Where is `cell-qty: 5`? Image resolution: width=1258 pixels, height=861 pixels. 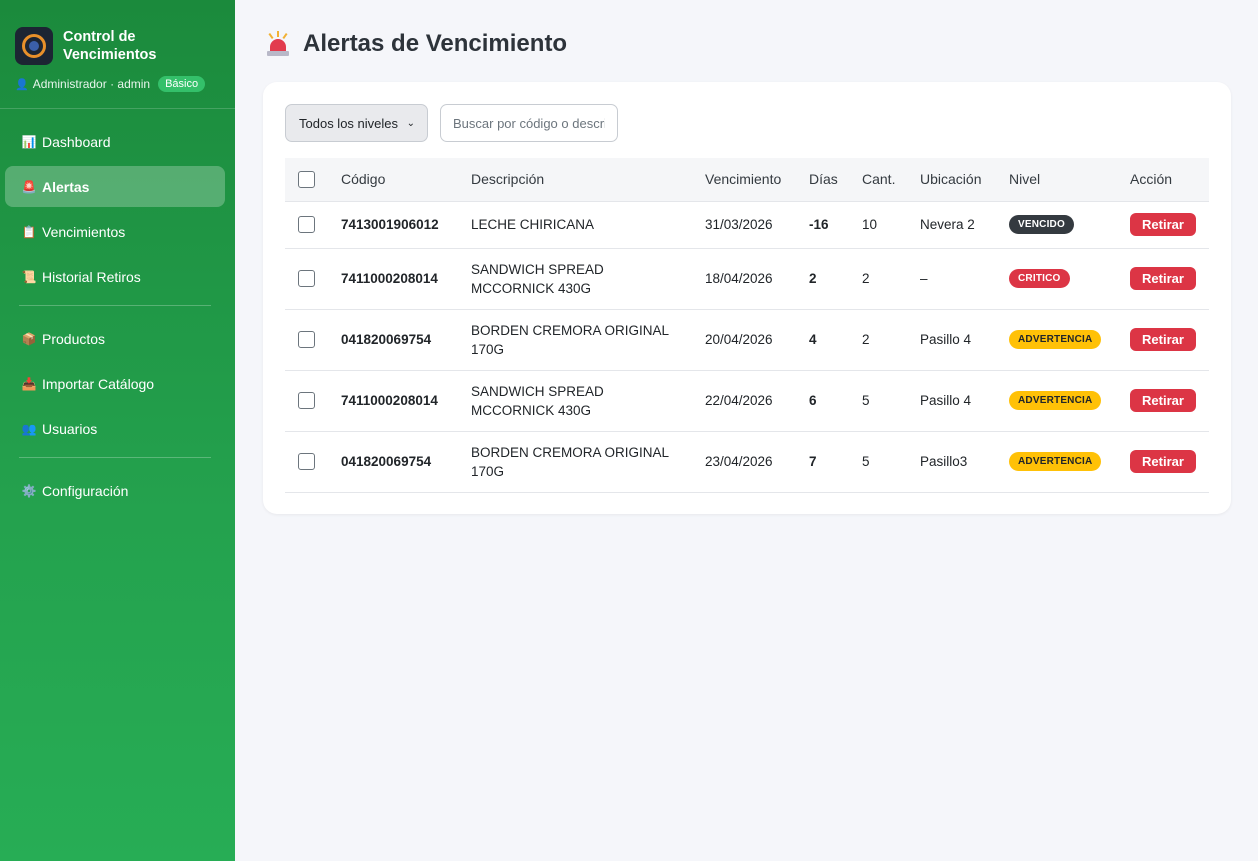
cell-qty: 5 is located at coordinates (891, 401).